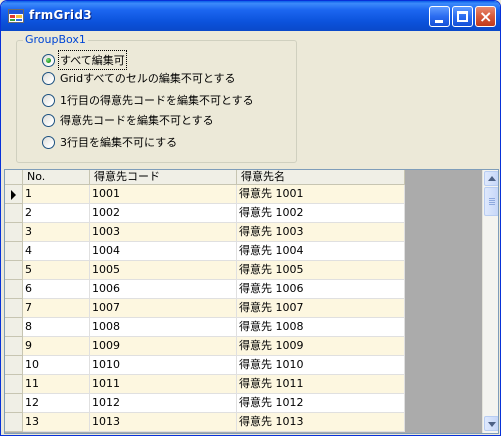 This screenshot has height=436, width=501. What do you see at coordinates (55, 39) in the screenshot?
I see `groupbox-title: GroupBox1` at bounding box center [55, 39].